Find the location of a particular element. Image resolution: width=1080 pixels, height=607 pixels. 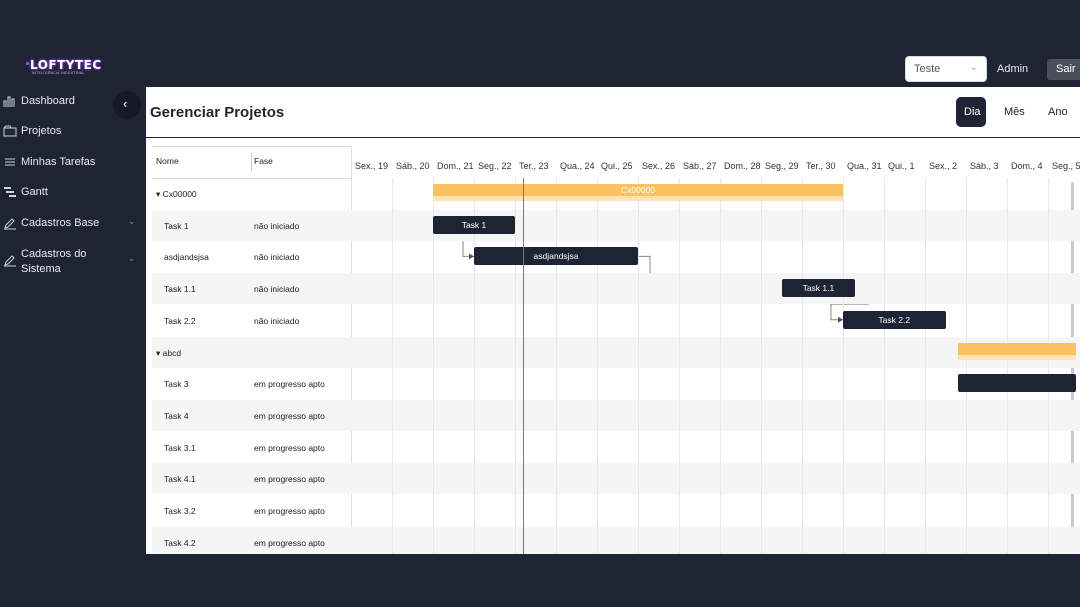

user-name: Admin is located at coordinates (1012, 69).